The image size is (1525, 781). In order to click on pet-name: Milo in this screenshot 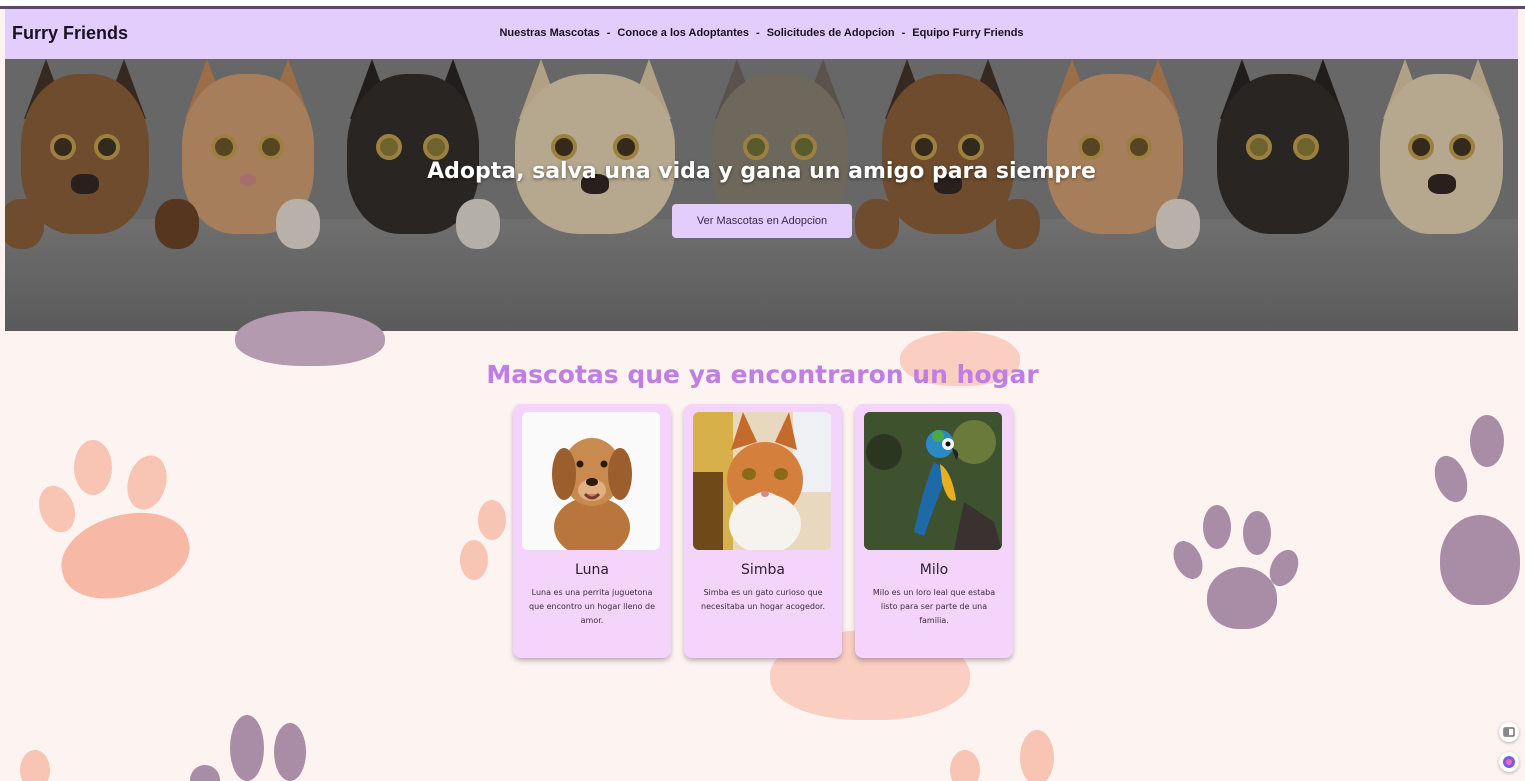, I will do `click(934, 570)`.